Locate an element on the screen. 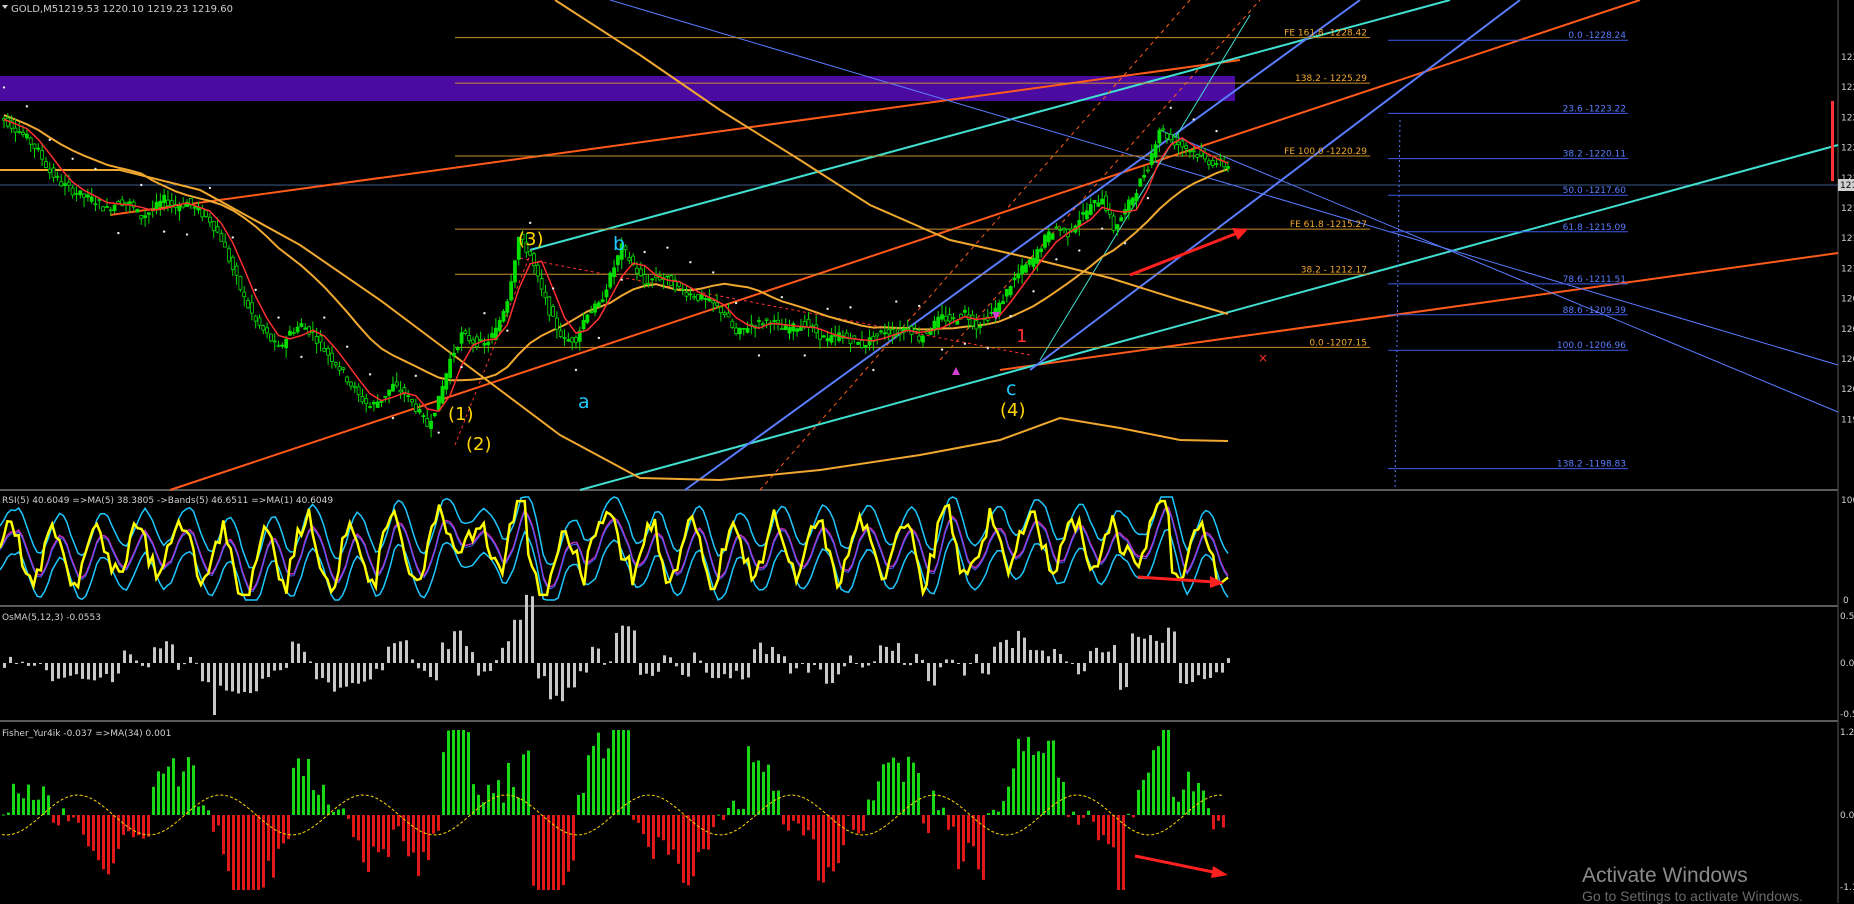 The height and width of the screenshot is (904, 1854). osma-scale-top: 0.55 is located at coordinates (1847, 617).